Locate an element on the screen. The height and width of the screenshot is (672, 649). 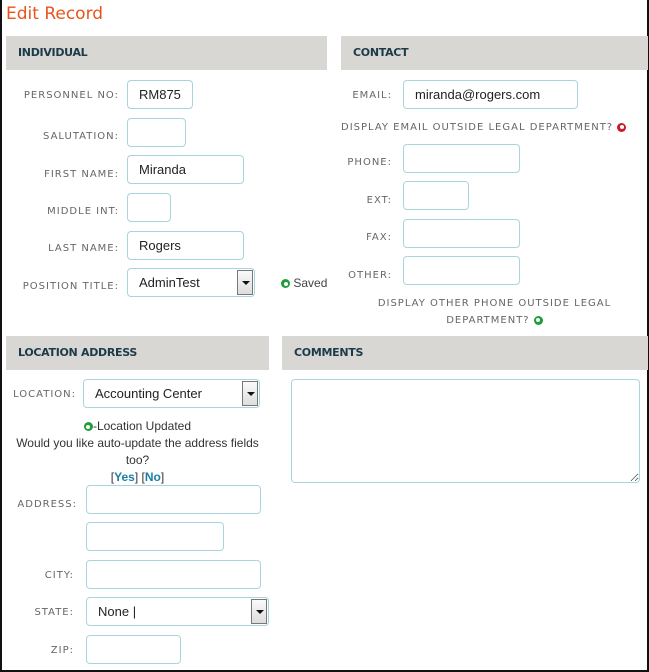
city-input is located at coordinates (173, 574).